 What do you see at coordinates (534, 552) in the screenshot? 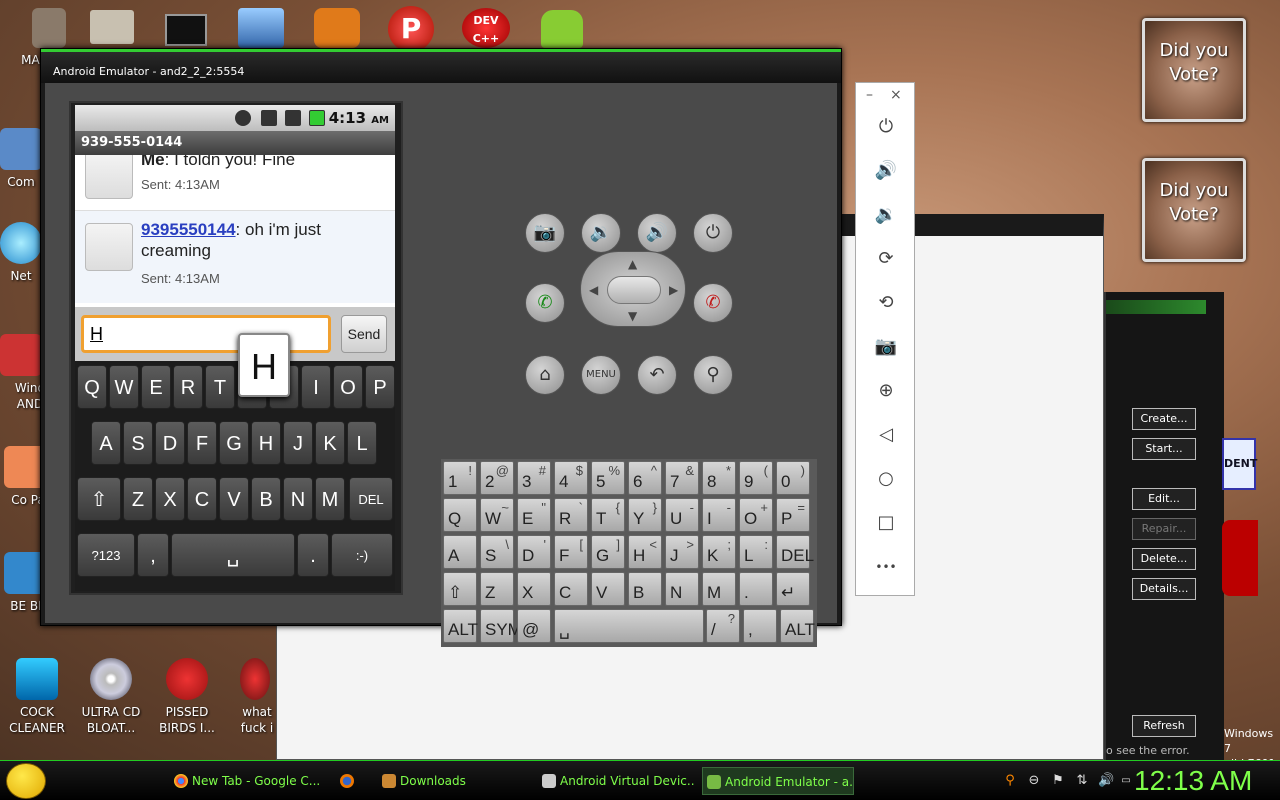
I see `hw-key-2-2: D '` at bounding box center [534, 552].